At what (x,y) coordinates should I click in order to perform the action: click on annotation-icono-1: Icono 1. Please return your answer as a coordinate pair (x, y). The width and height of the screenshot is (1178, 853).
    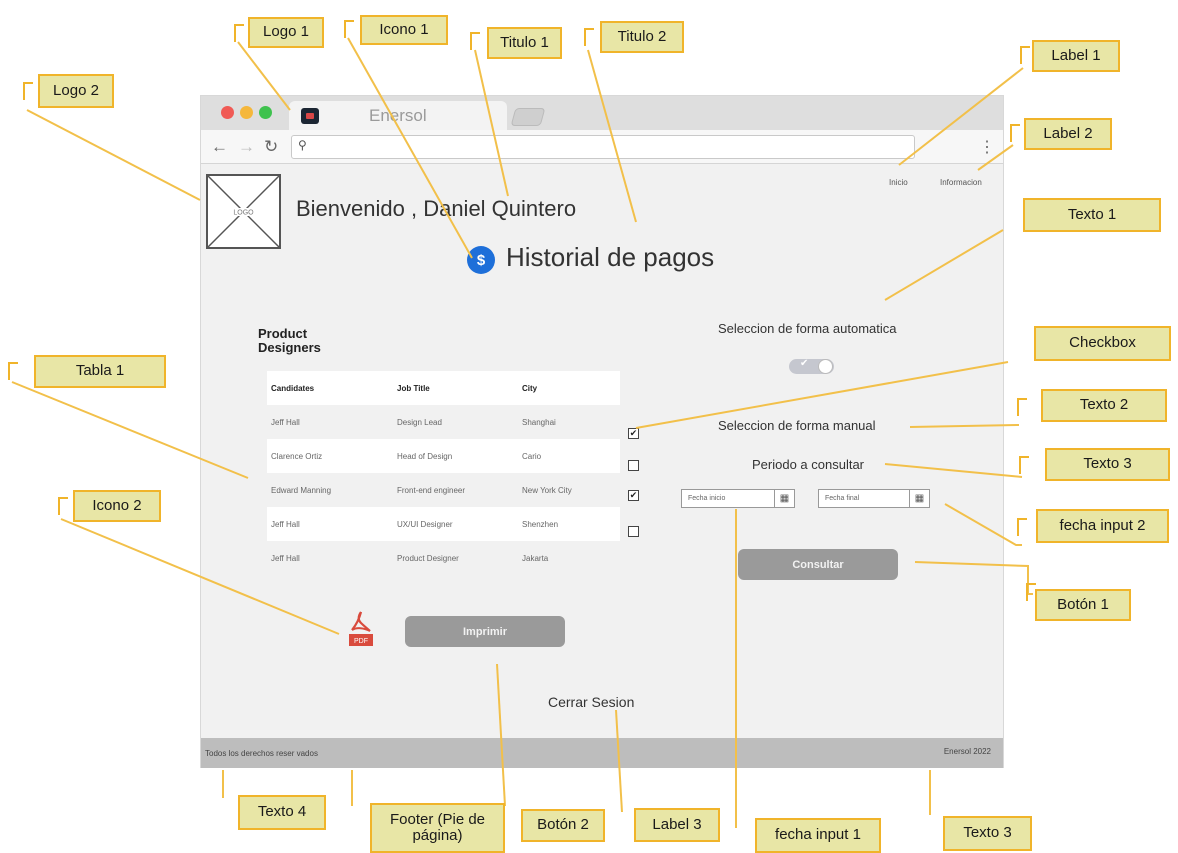
    Looking at the image, I should click on (404, 30).